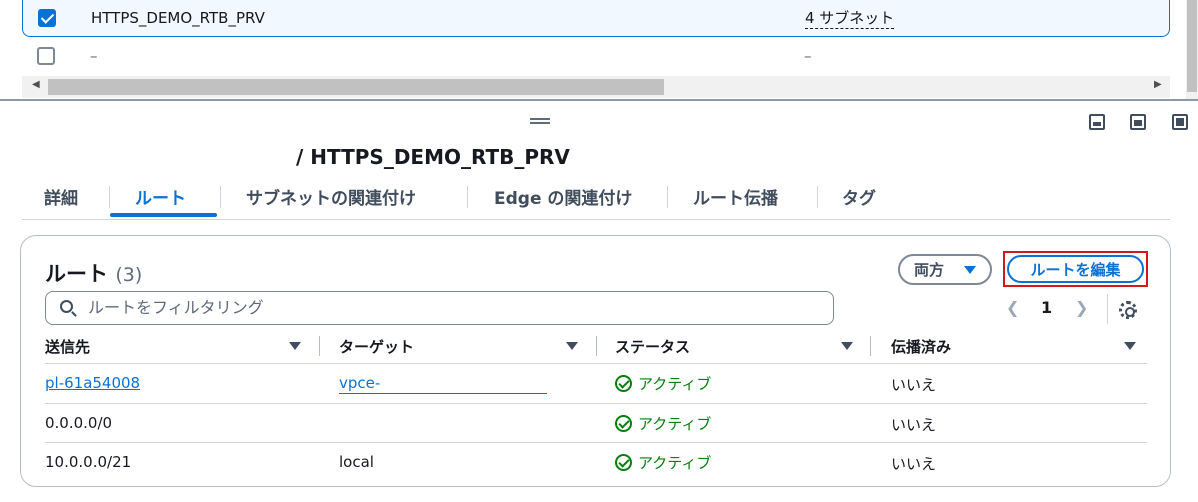 Image resolution: width=1198 pixels, height=502 pixels. Describe the element at coordinates (1075, 269) in the screenshot. I see `edit-routes-button: ルートを編集` at that location.